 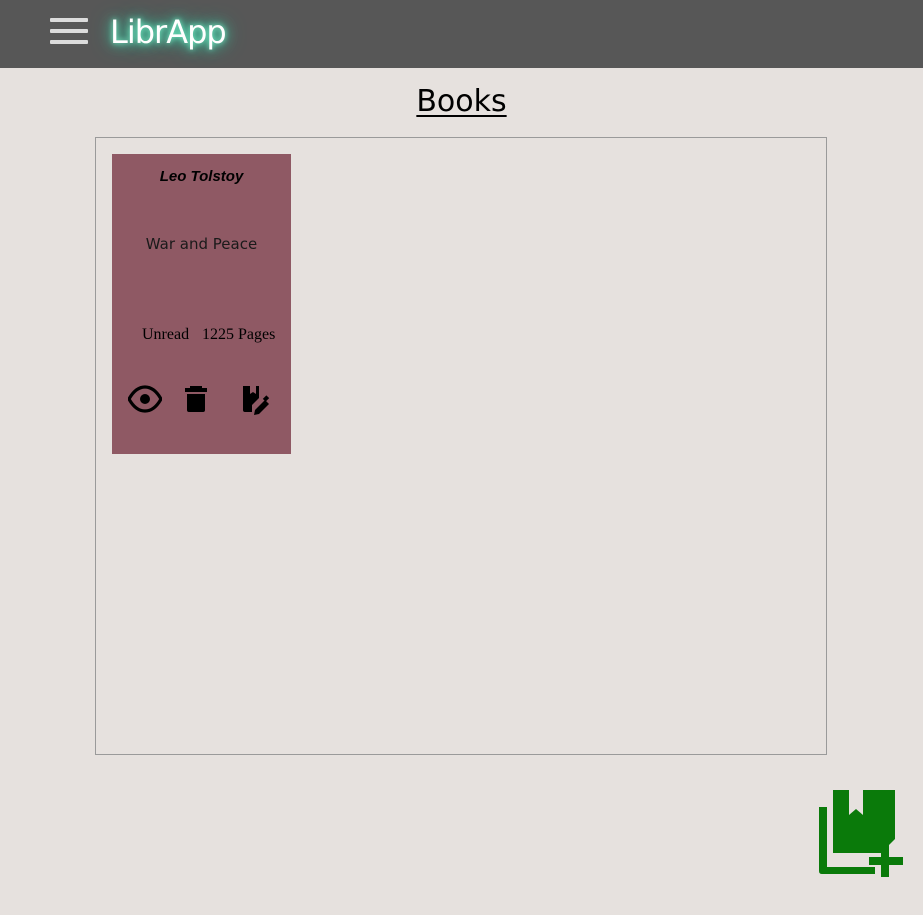 What do you see at coordinates (168, 32) in the screenshot?
I see `app-logo-title: LibrApp` at bounding box center [168, 32].